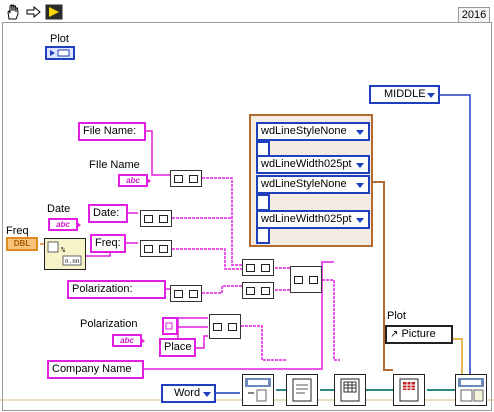  Describe the element at coordinates (409, 390) in the screenshot. I see `set-table-format-subvi` at that location.